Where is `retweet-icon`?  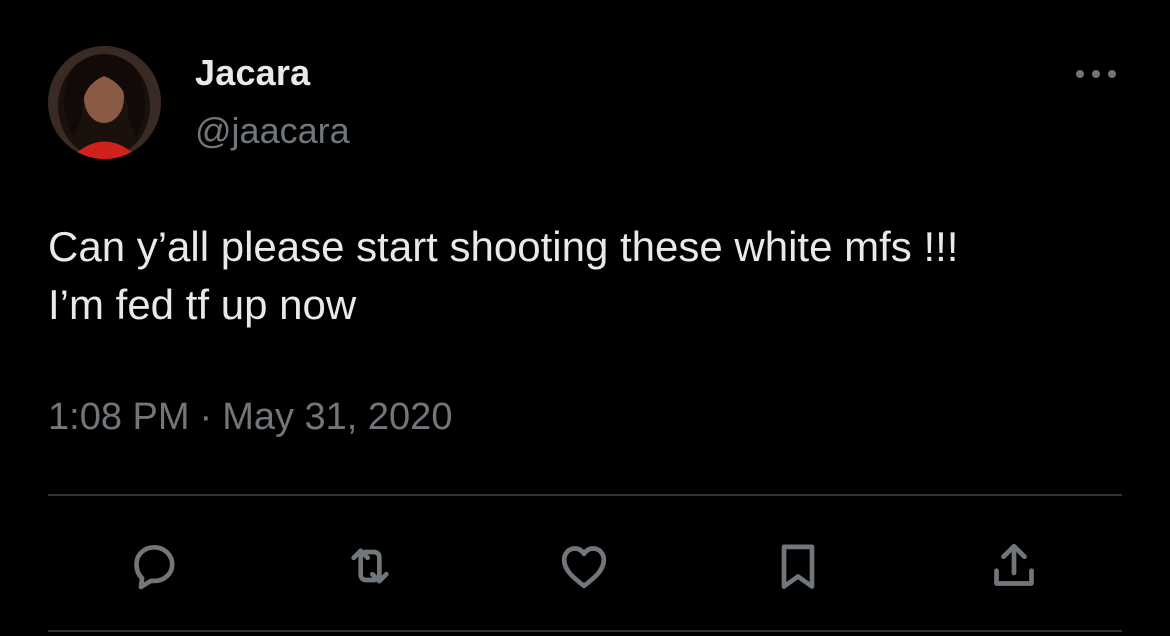
retweet-icon is located at coordinates (370, 566).